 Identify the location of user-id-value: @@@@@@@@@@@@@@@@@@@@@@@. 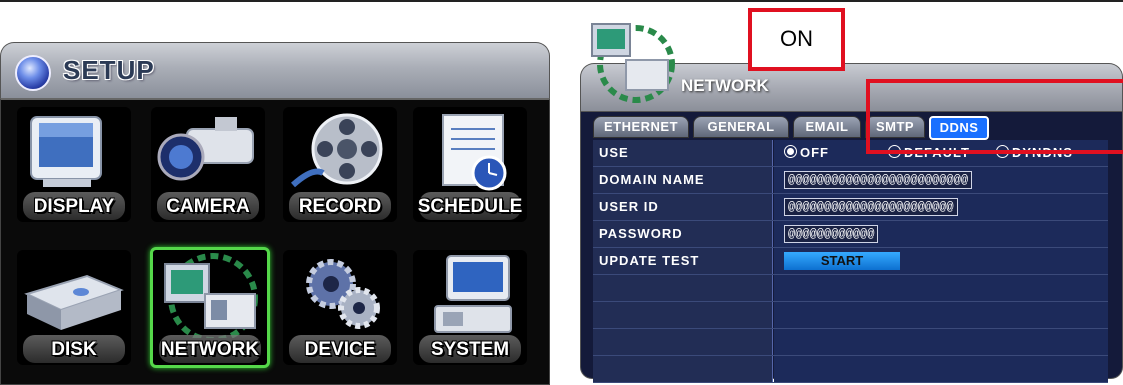
(941, 207).